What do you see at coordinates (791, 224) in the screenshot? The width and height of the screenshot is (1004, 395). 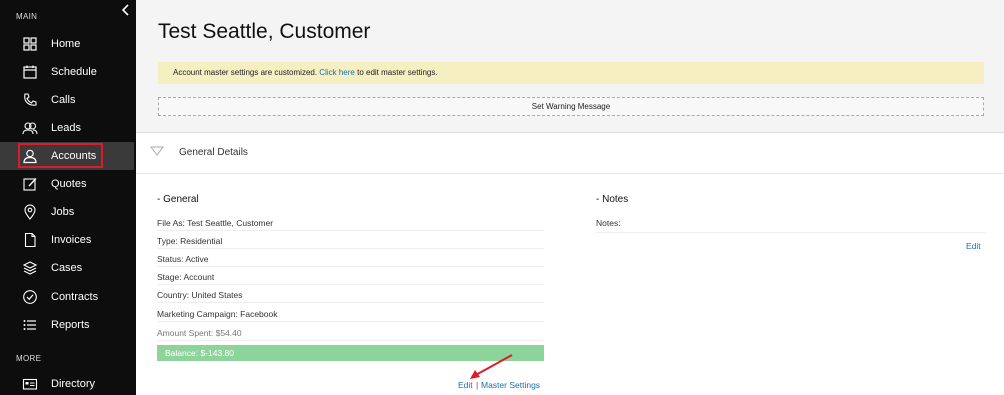 I see `notes-field: Notes:` at bounding box center [791, 224].